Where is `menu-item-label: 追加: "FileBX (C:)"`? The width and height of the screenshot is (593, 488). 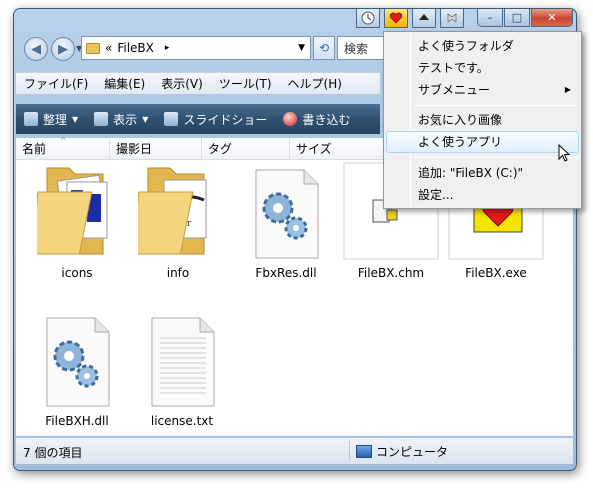 menu-item-label: 追加: "FileBX (C:)" is located at coordinates (471, 173).